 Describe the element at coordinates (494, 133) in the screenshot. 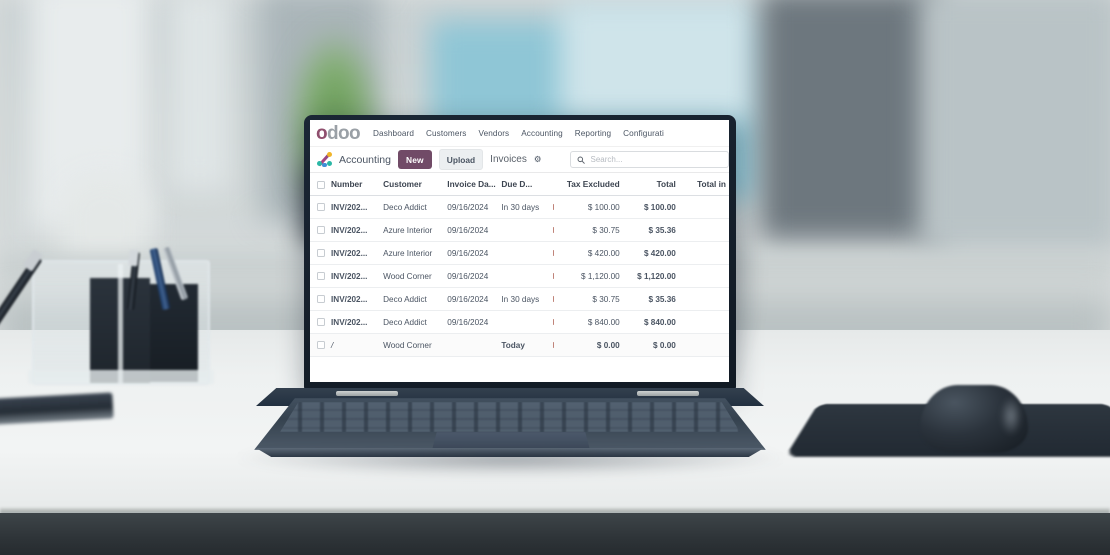

I see `nav-item-vendors: Vendors` at that location.